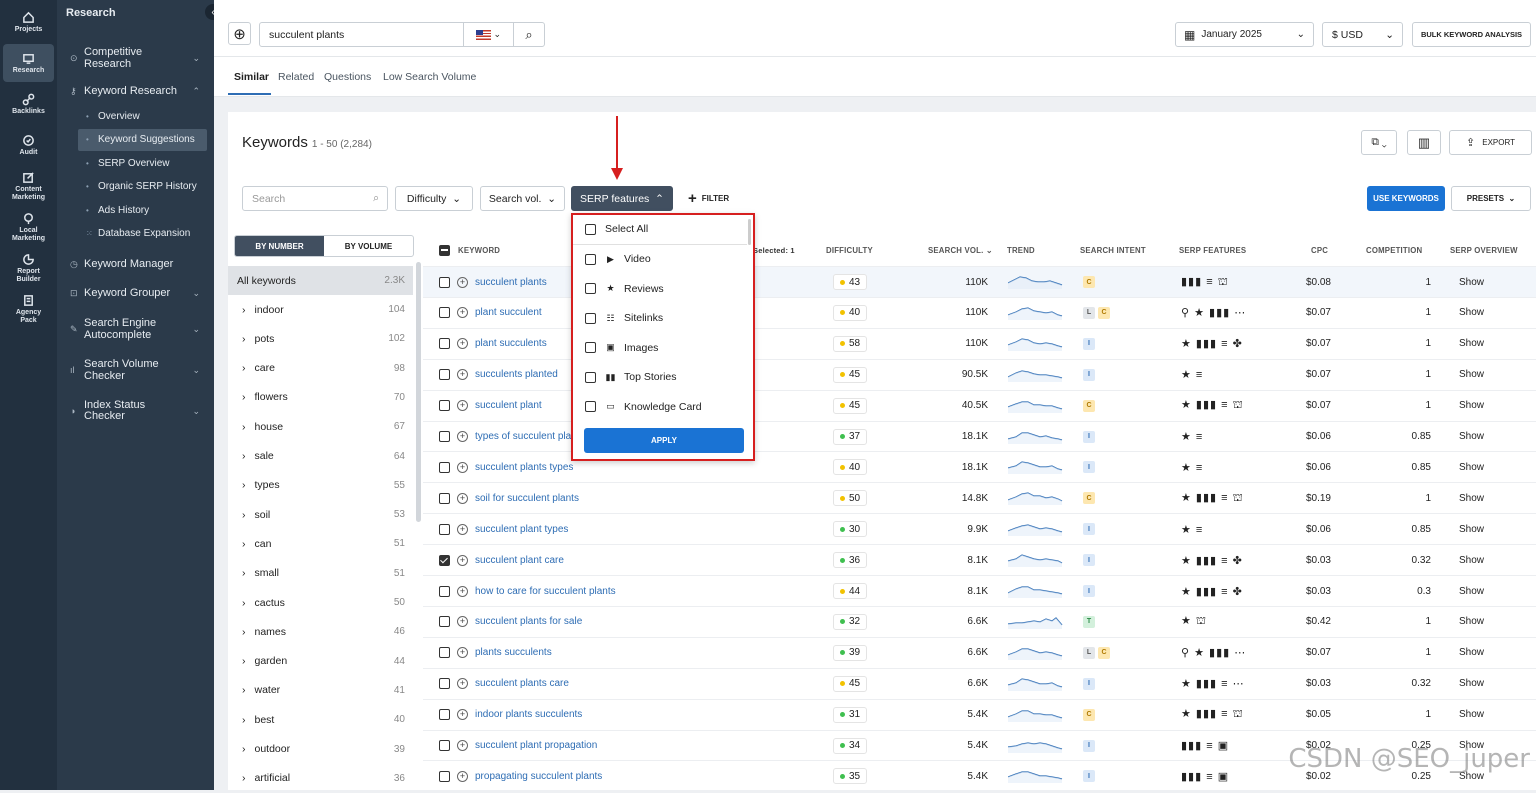 The height and width of the screenshot is (793, 1536). What do you see at coordinates (1490, 142) in the screenshot?
I see `export-button: ⇪ EXPORT` at bounding box center [1490, 142].